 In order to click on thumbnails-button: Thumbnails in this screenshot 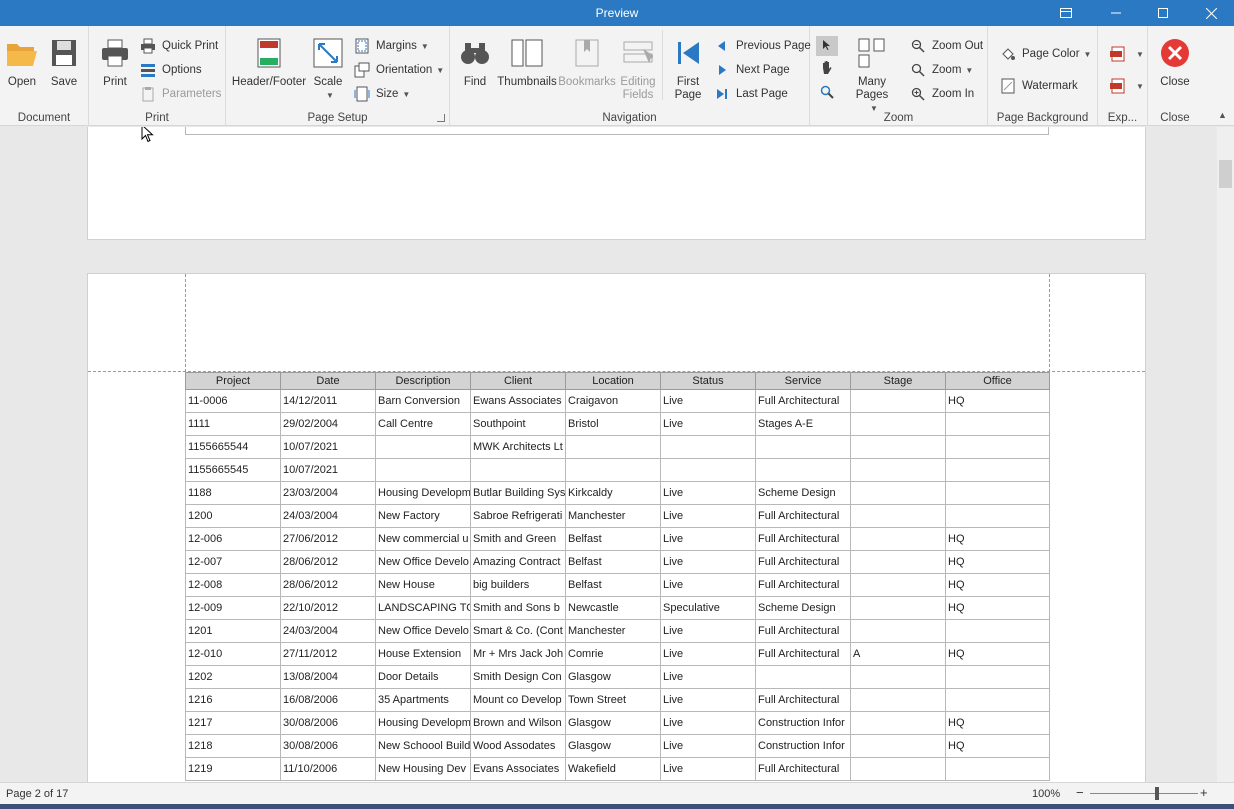, I will do `click(527, 62)`.